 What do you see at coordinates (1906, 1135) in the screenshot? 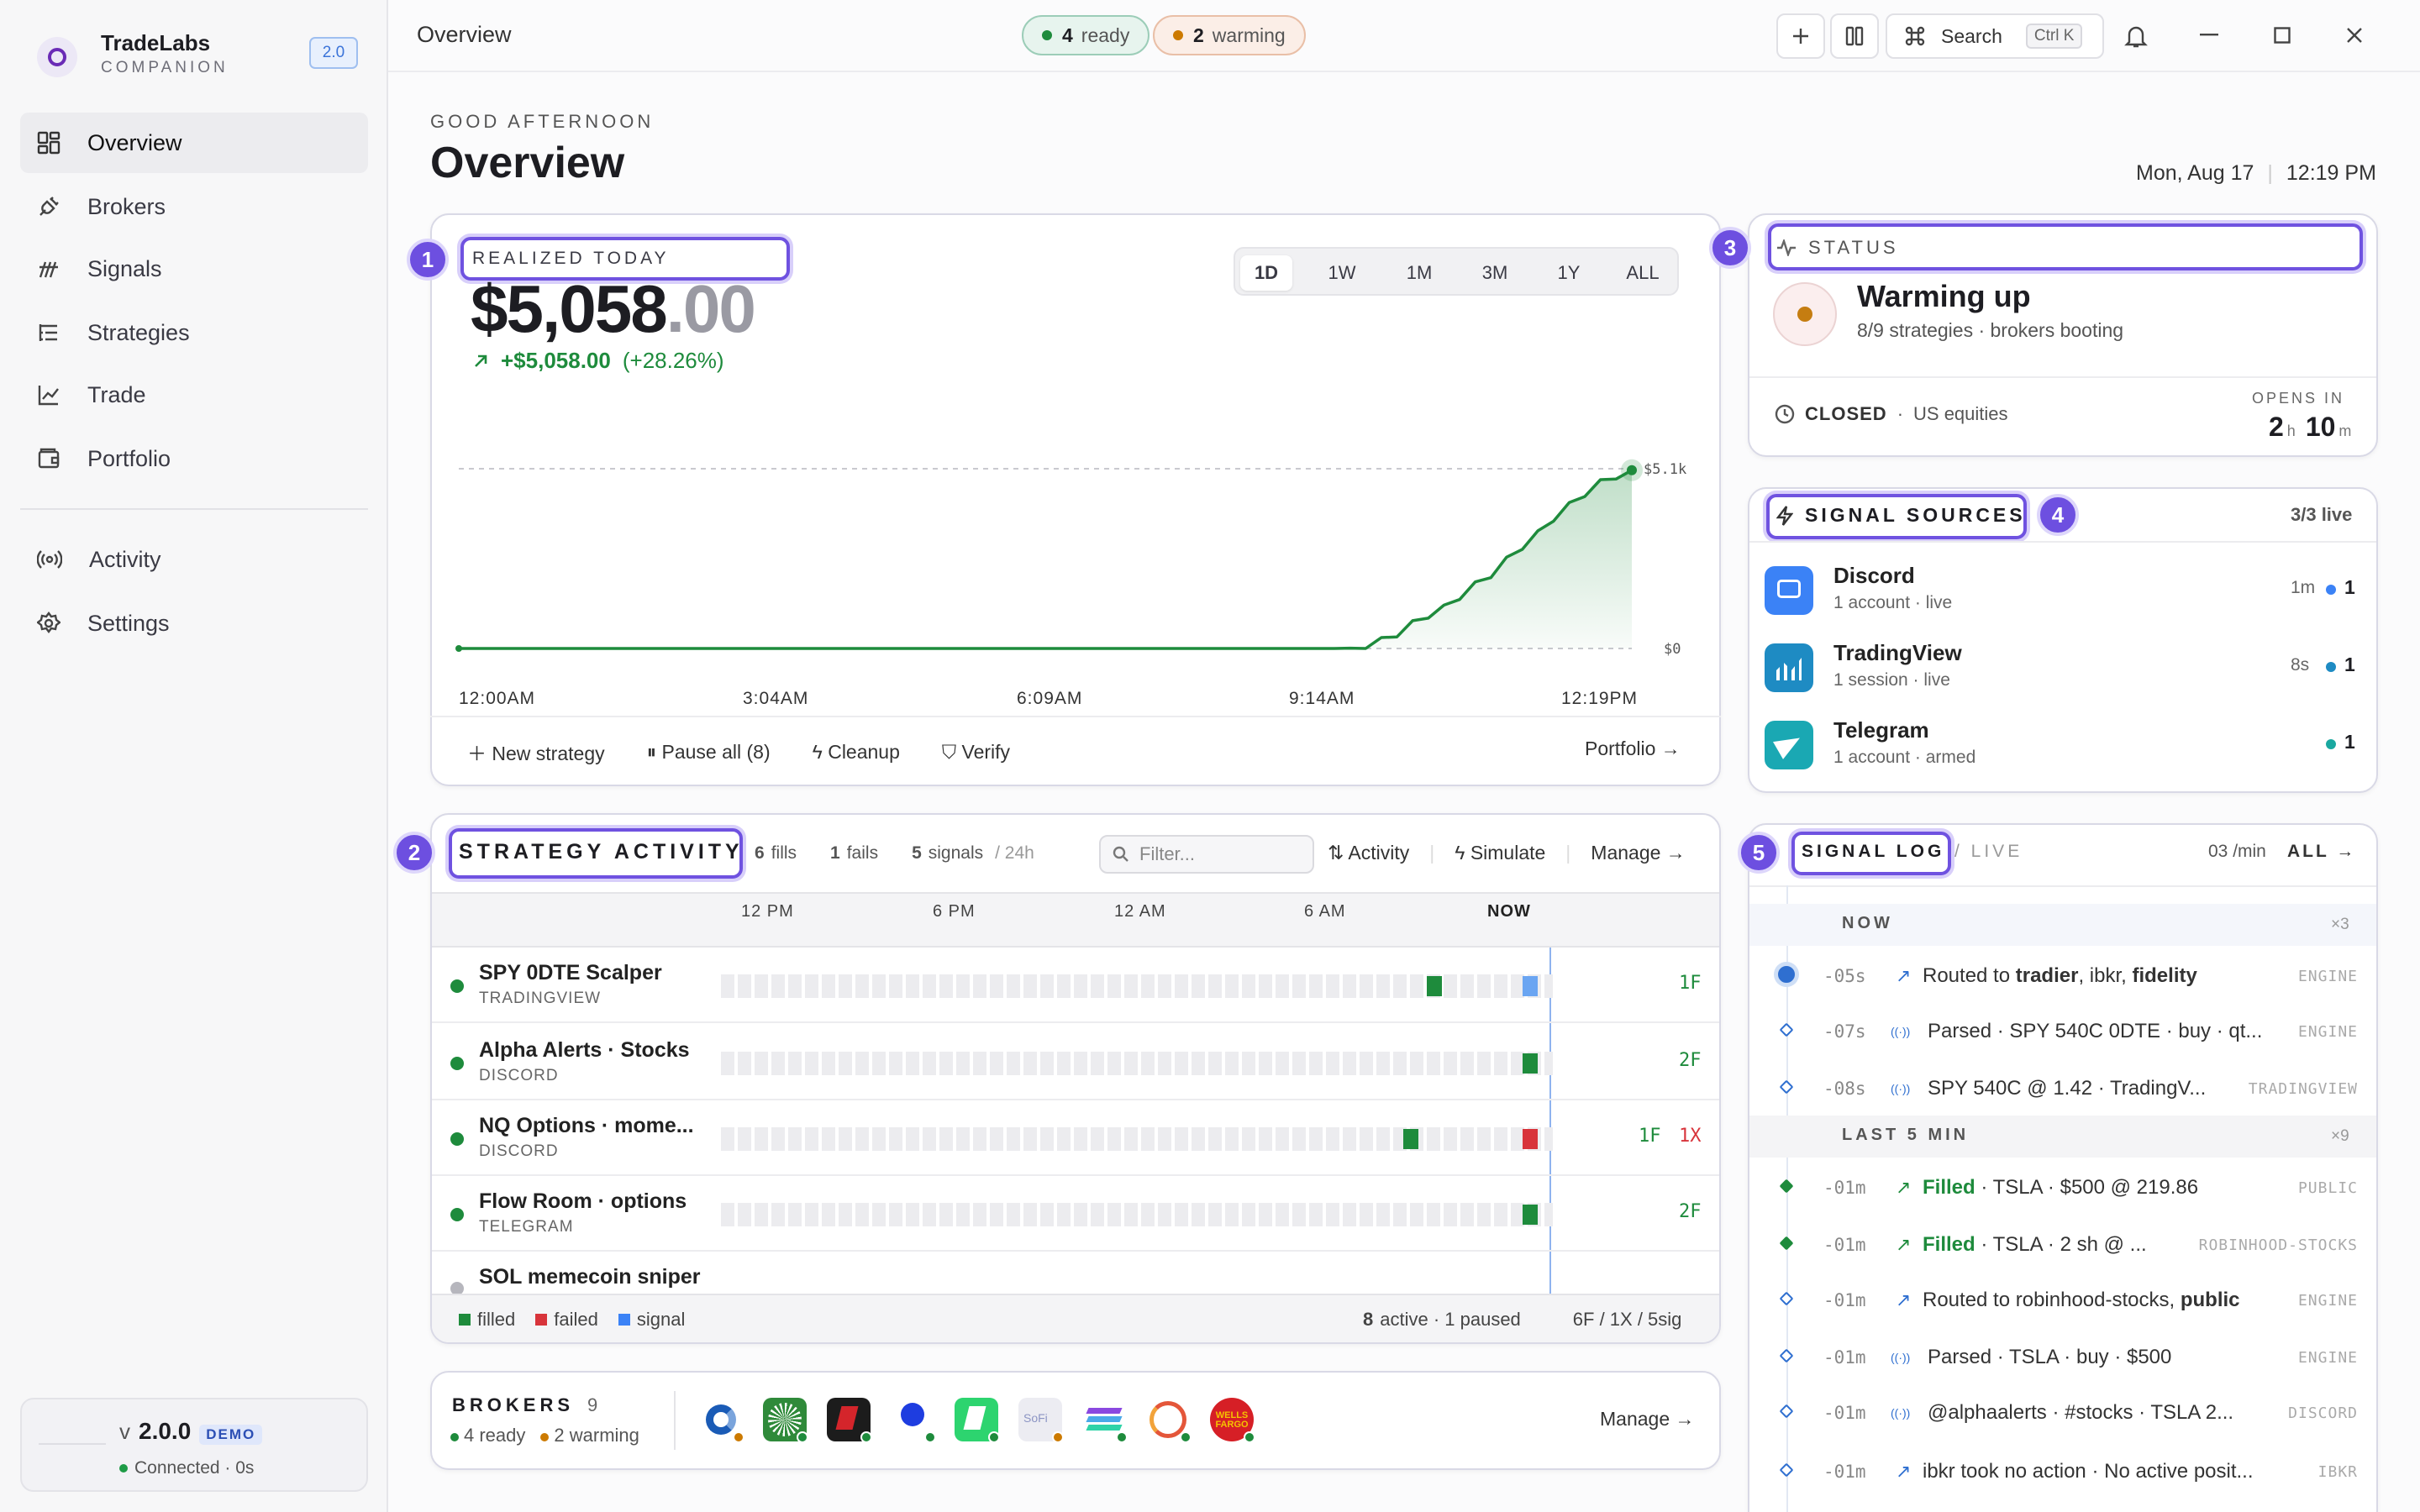
I see `group-5m-label: LAST 5 MIN` at bounding box center [1906, 1135].